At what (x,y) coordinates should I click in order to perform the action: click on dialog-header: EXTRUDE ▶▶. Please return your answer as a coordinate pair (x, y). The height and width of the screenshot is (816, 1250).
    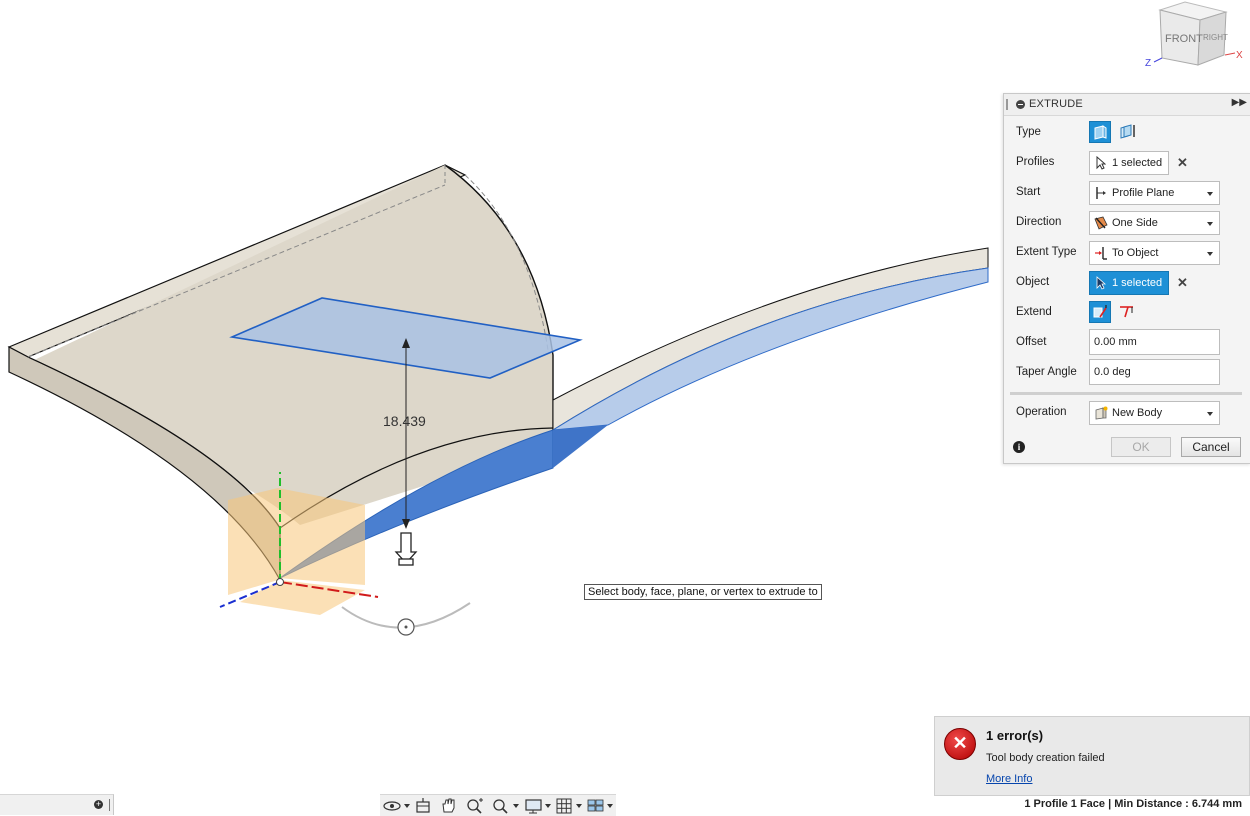
    Looking at the image, I should click on (1127, 105).